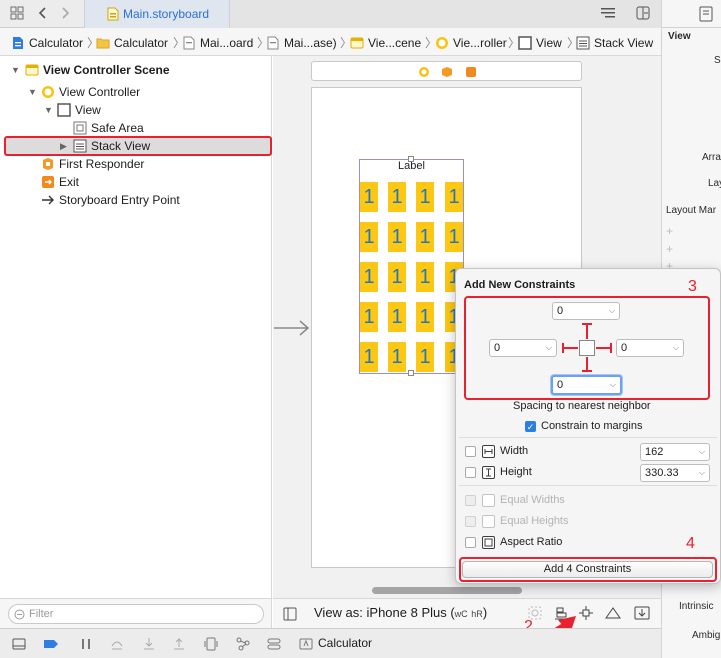 This screenshot has width=721, height=658. Describe the element at coordinates (470, 500) in the screenshot. I see `equal-widths-checkbox` at that location.